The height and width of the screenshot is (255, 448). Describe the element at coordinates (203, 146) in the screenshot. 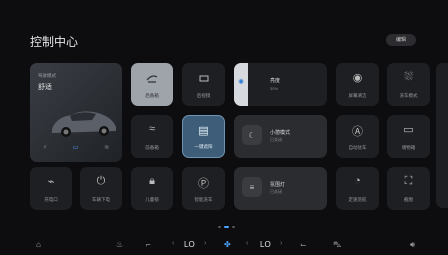

I see `one-key-shade-label: 一键遮阳` at that location.